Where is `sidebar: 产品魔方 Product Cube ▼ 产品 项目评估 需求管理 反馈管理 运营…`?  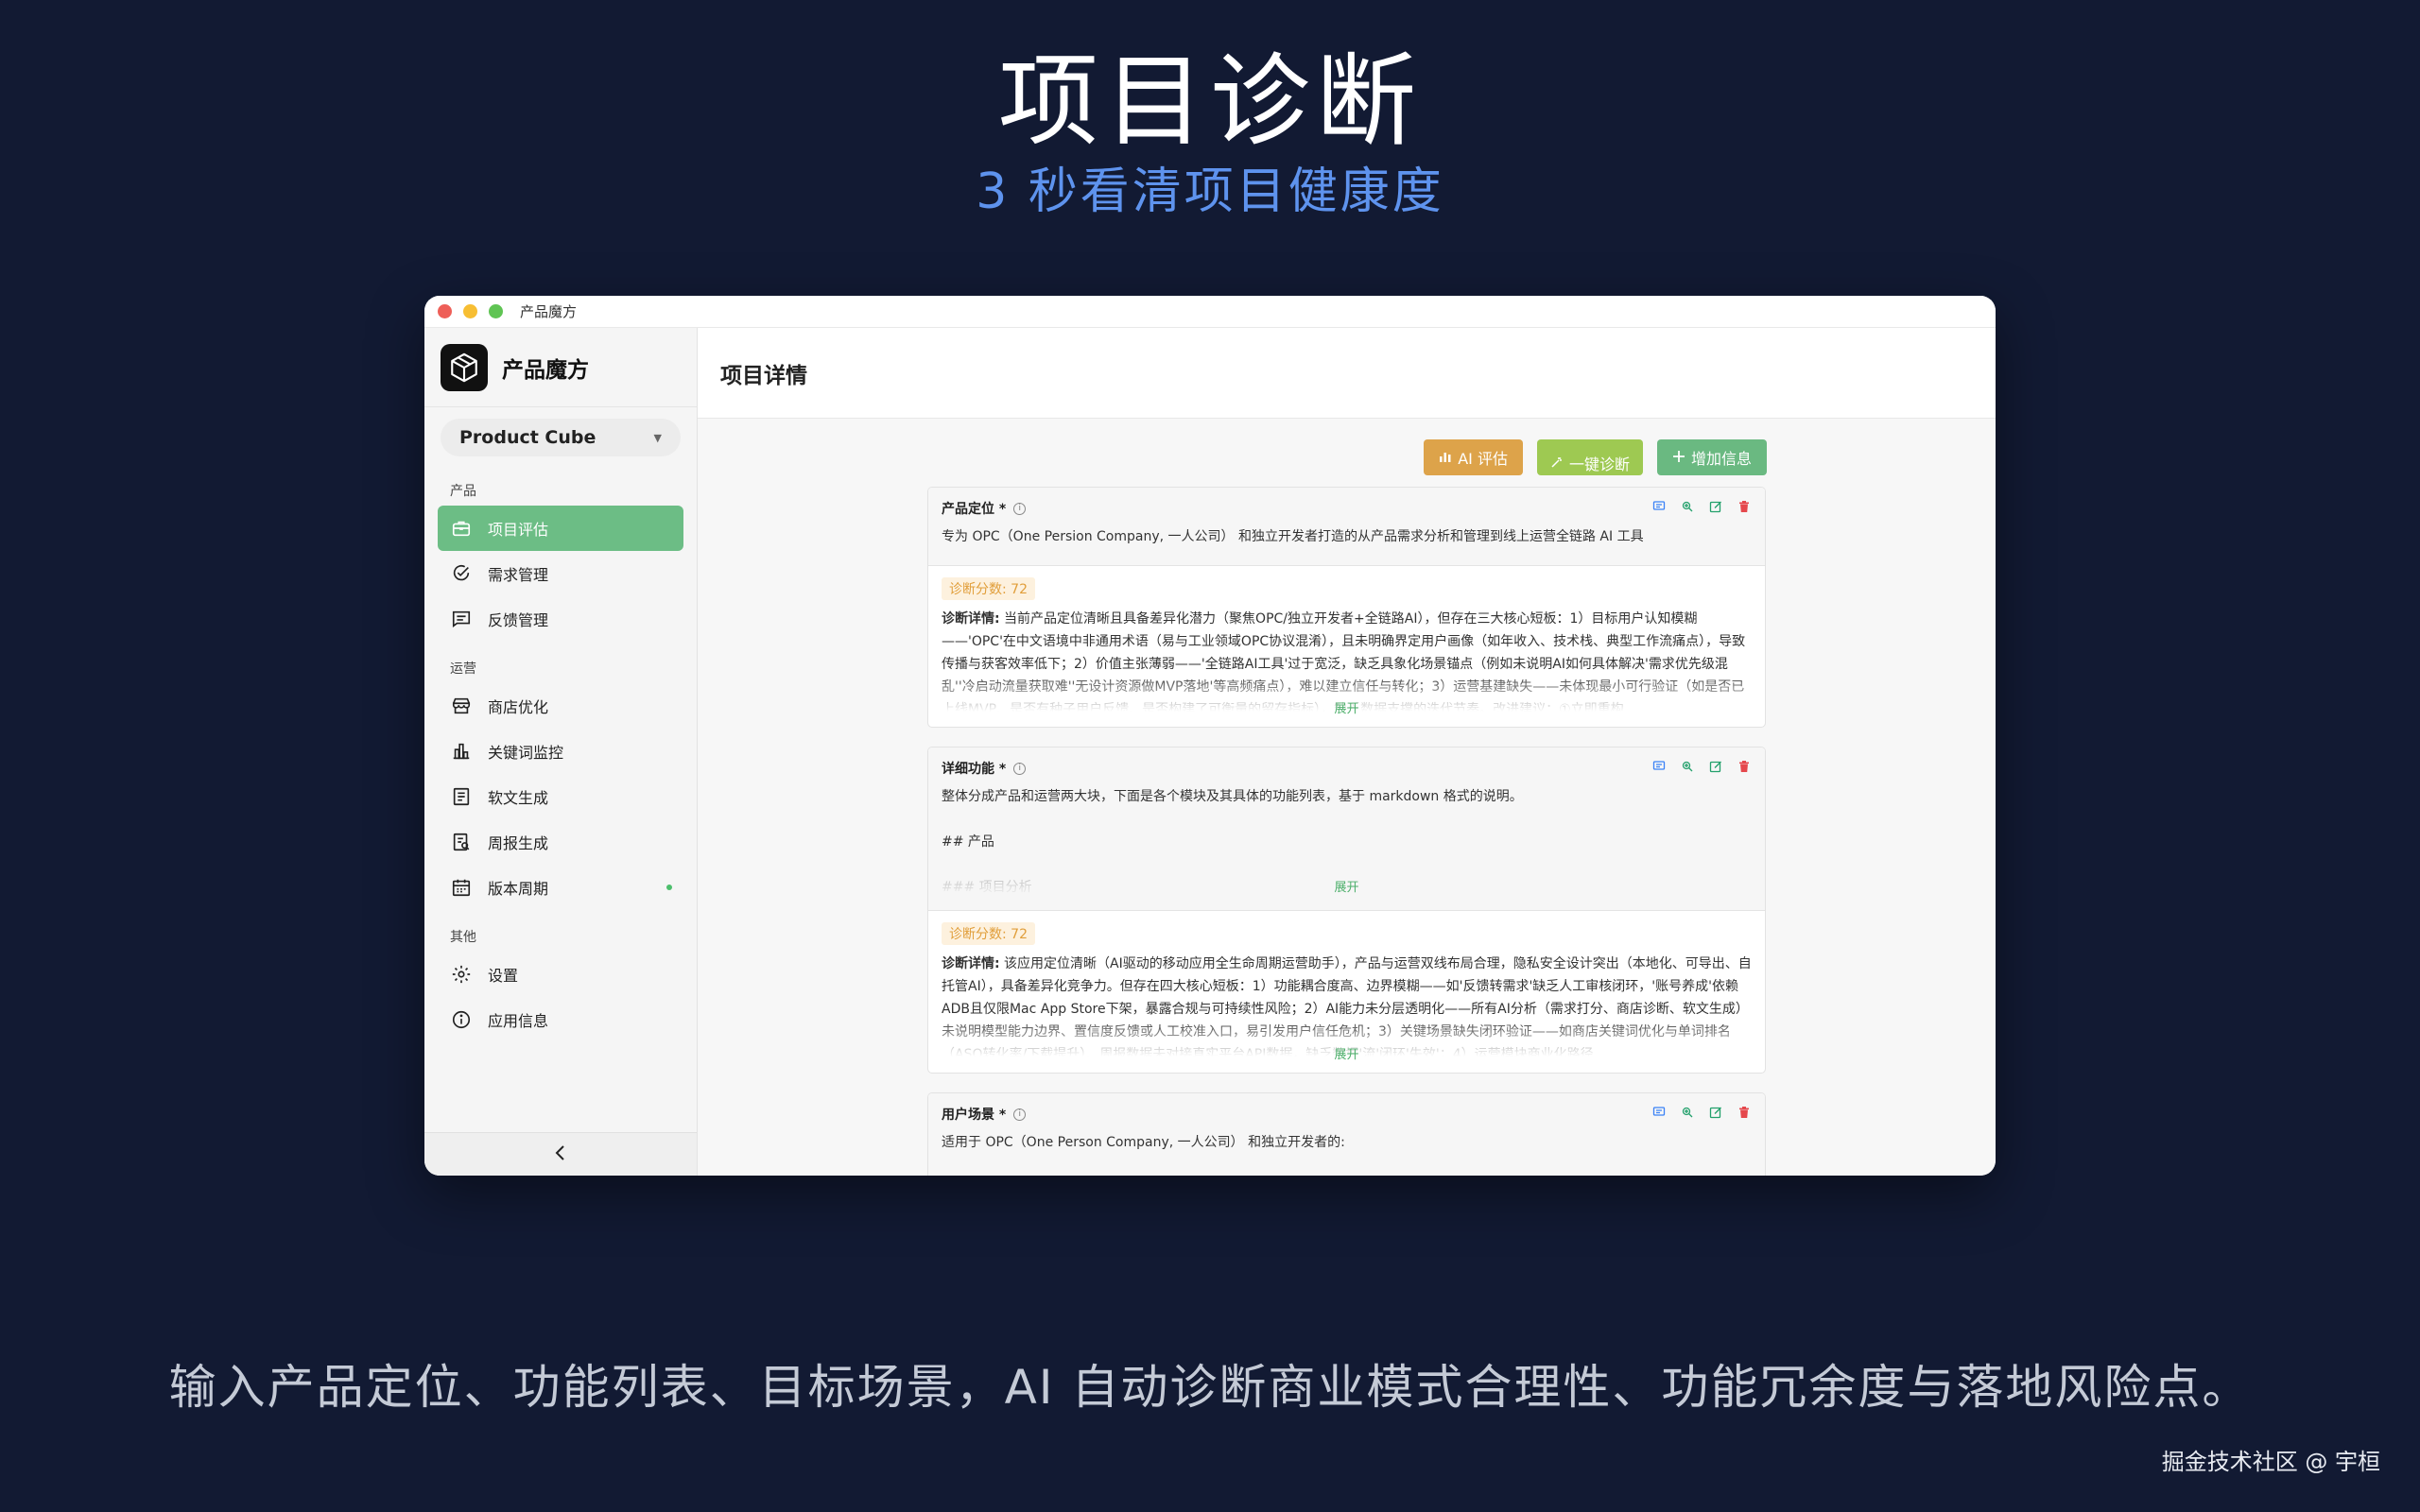
sidebar: 产品魔方 Product Cube ▼ 产品 项目评估 需求管理 反馈管理 运营… is located at coordinates (561, 752).